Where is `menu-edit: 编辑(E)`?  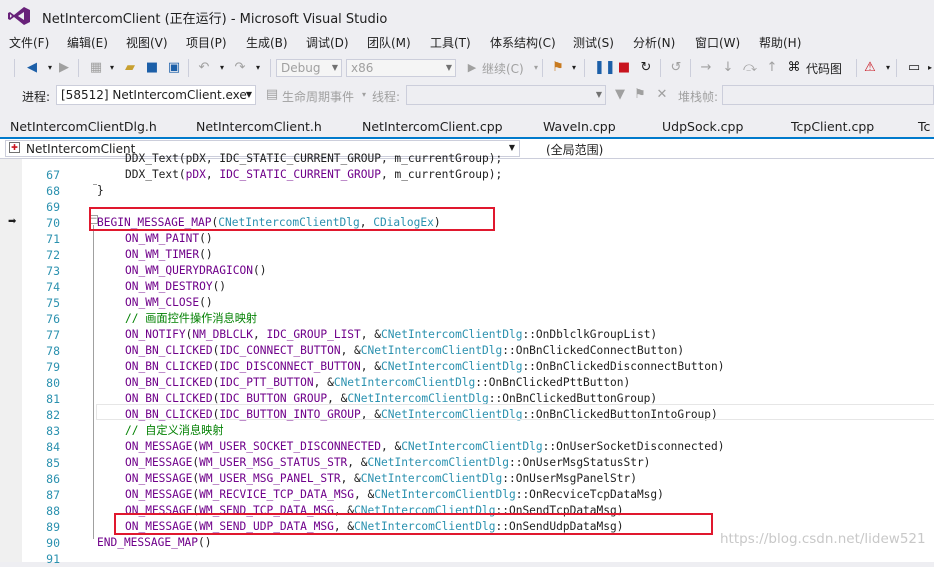 menu-edit: 编辑(E) is located at coordinates (87, 42).